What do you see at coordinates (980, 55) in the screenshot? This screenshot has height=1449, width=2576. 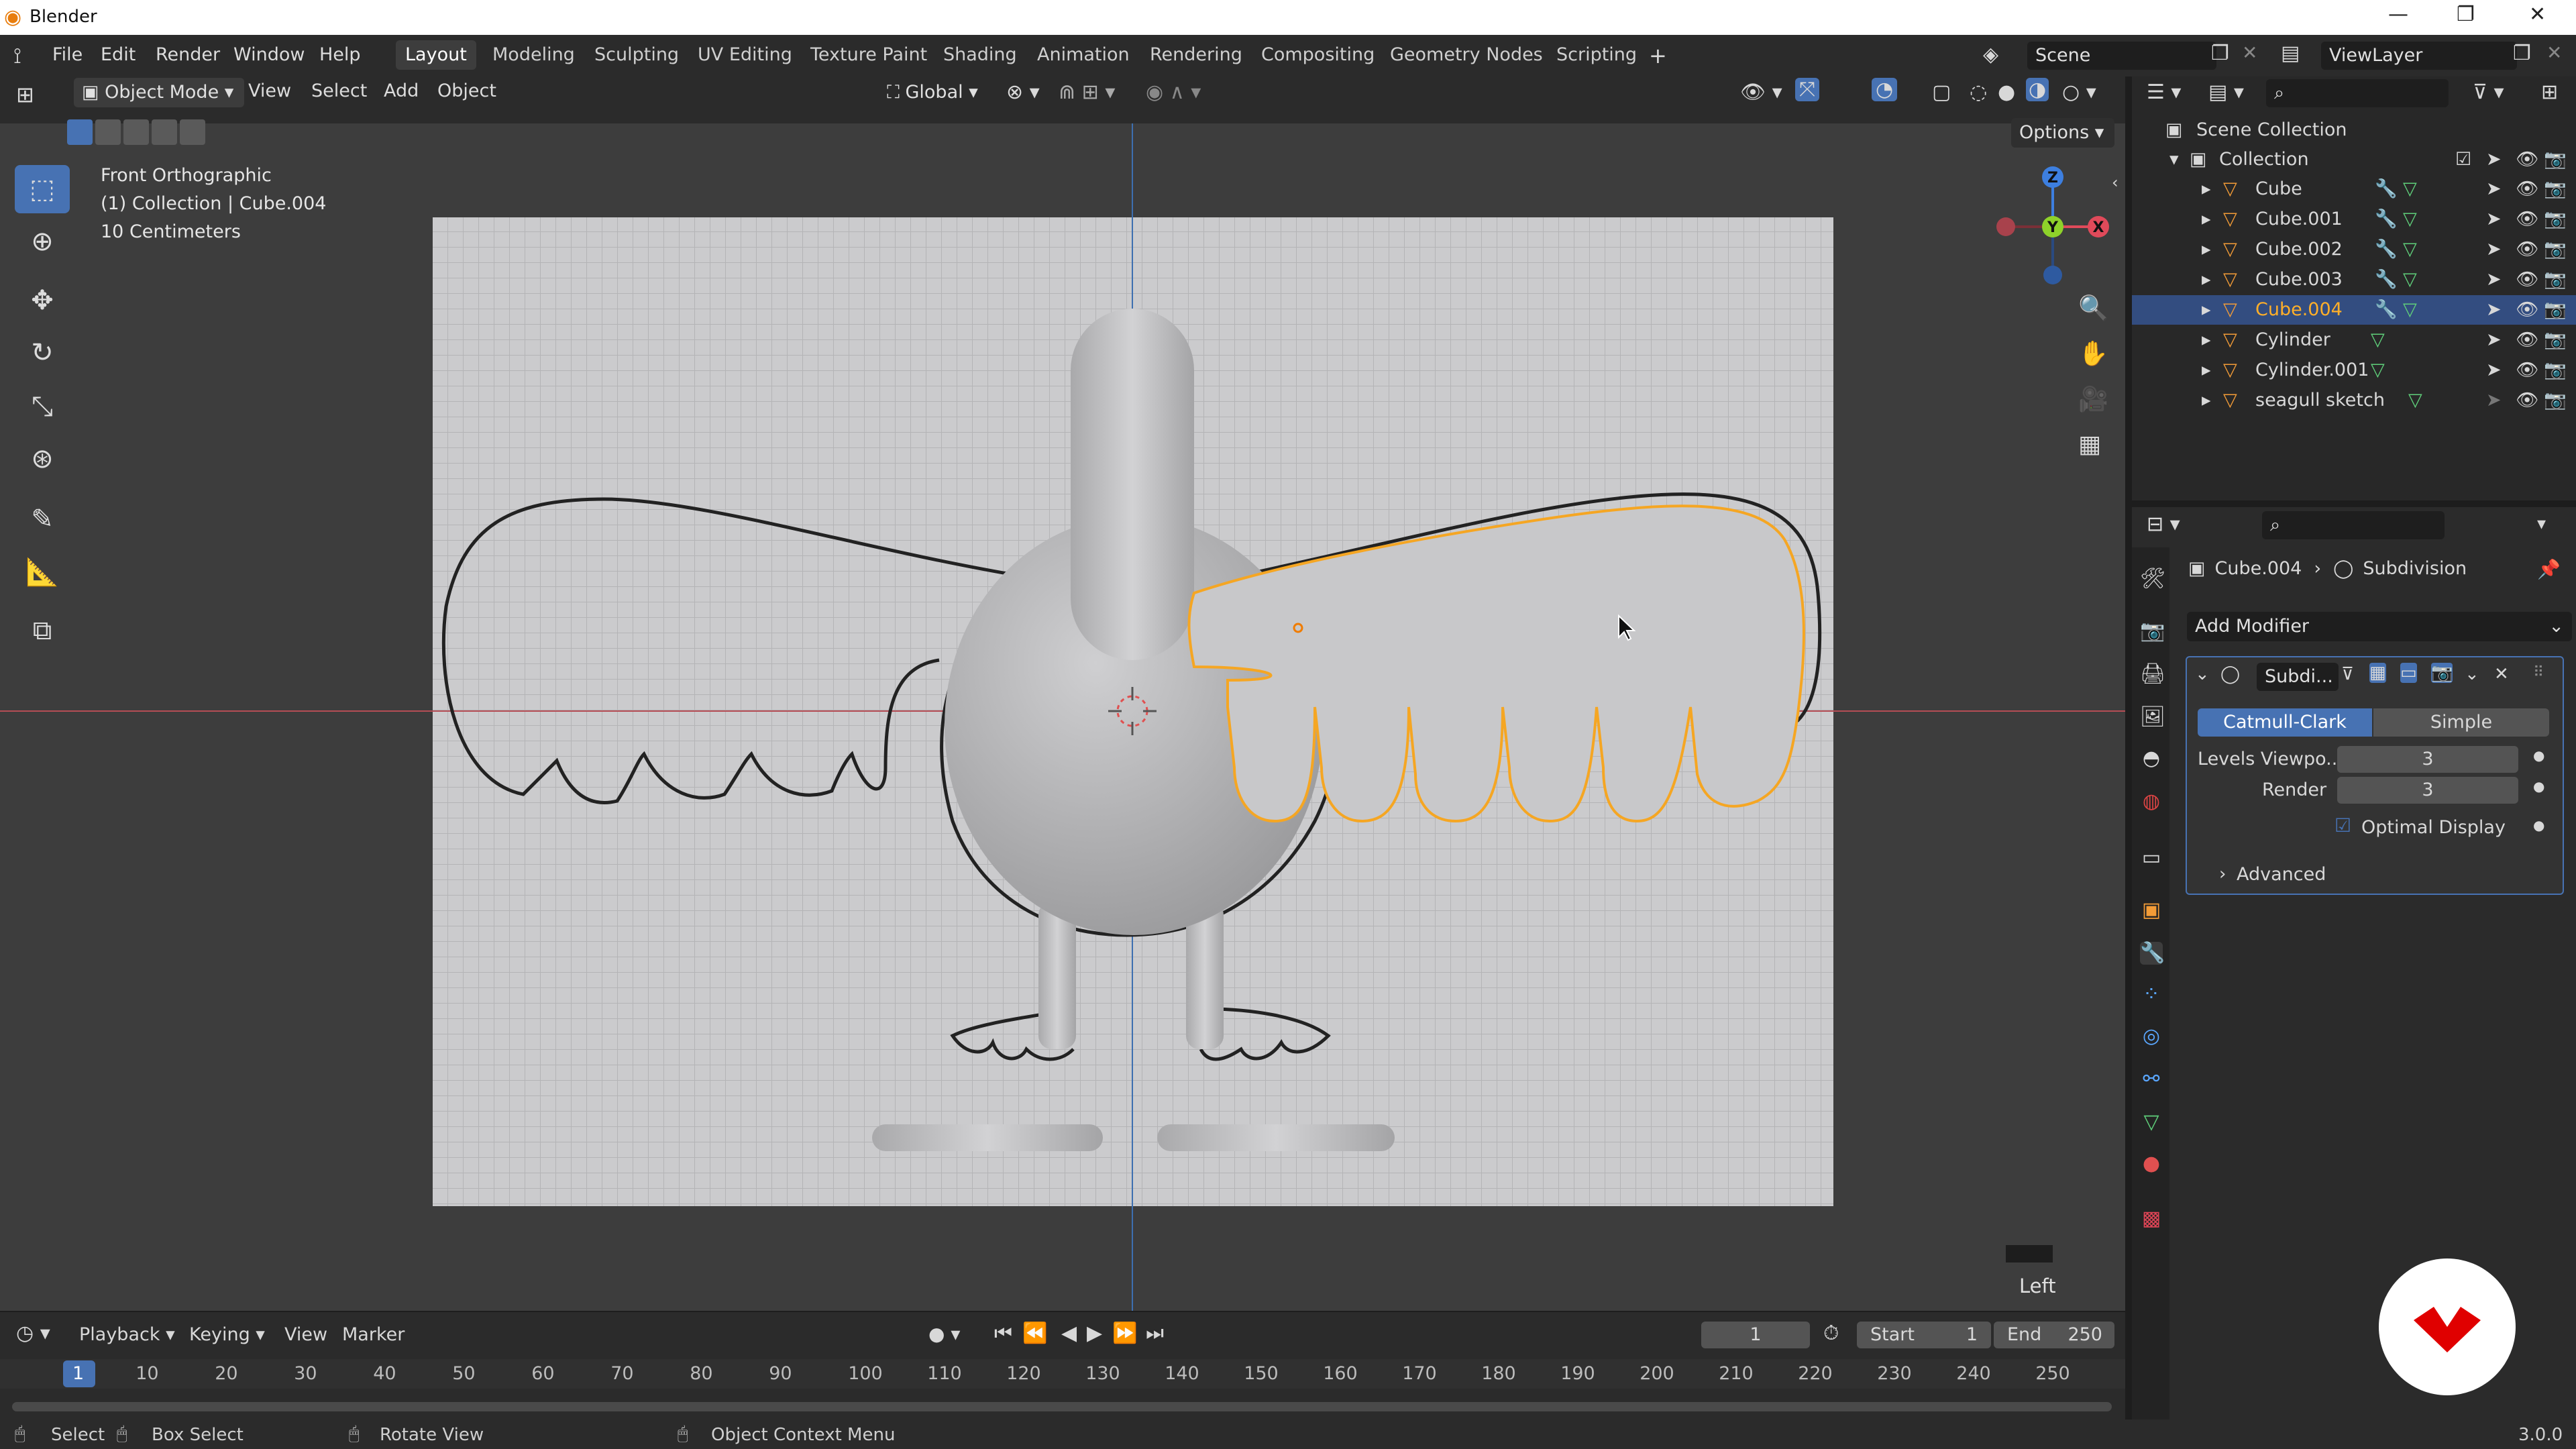 I see `tab-shading: Shading` at bounding box center [980, 55].